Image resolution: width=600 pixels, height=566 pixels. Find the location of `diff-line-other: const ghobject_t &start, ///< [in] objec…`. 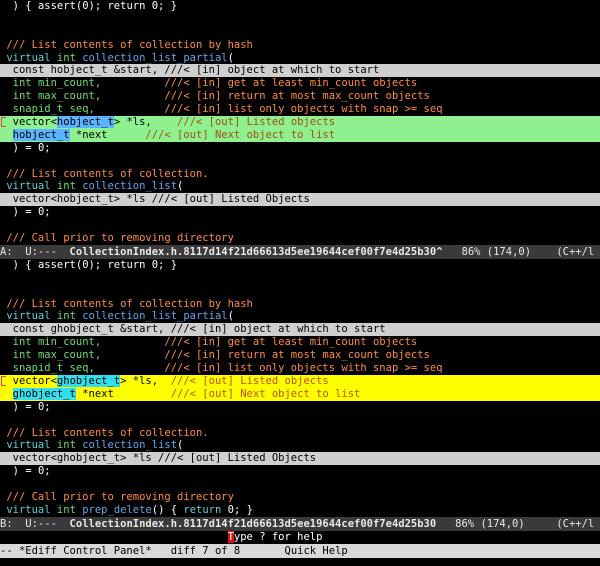

diff-line-other: const ghobject_t &start, ///< [in] objec… is located at coordinates (300, 330).